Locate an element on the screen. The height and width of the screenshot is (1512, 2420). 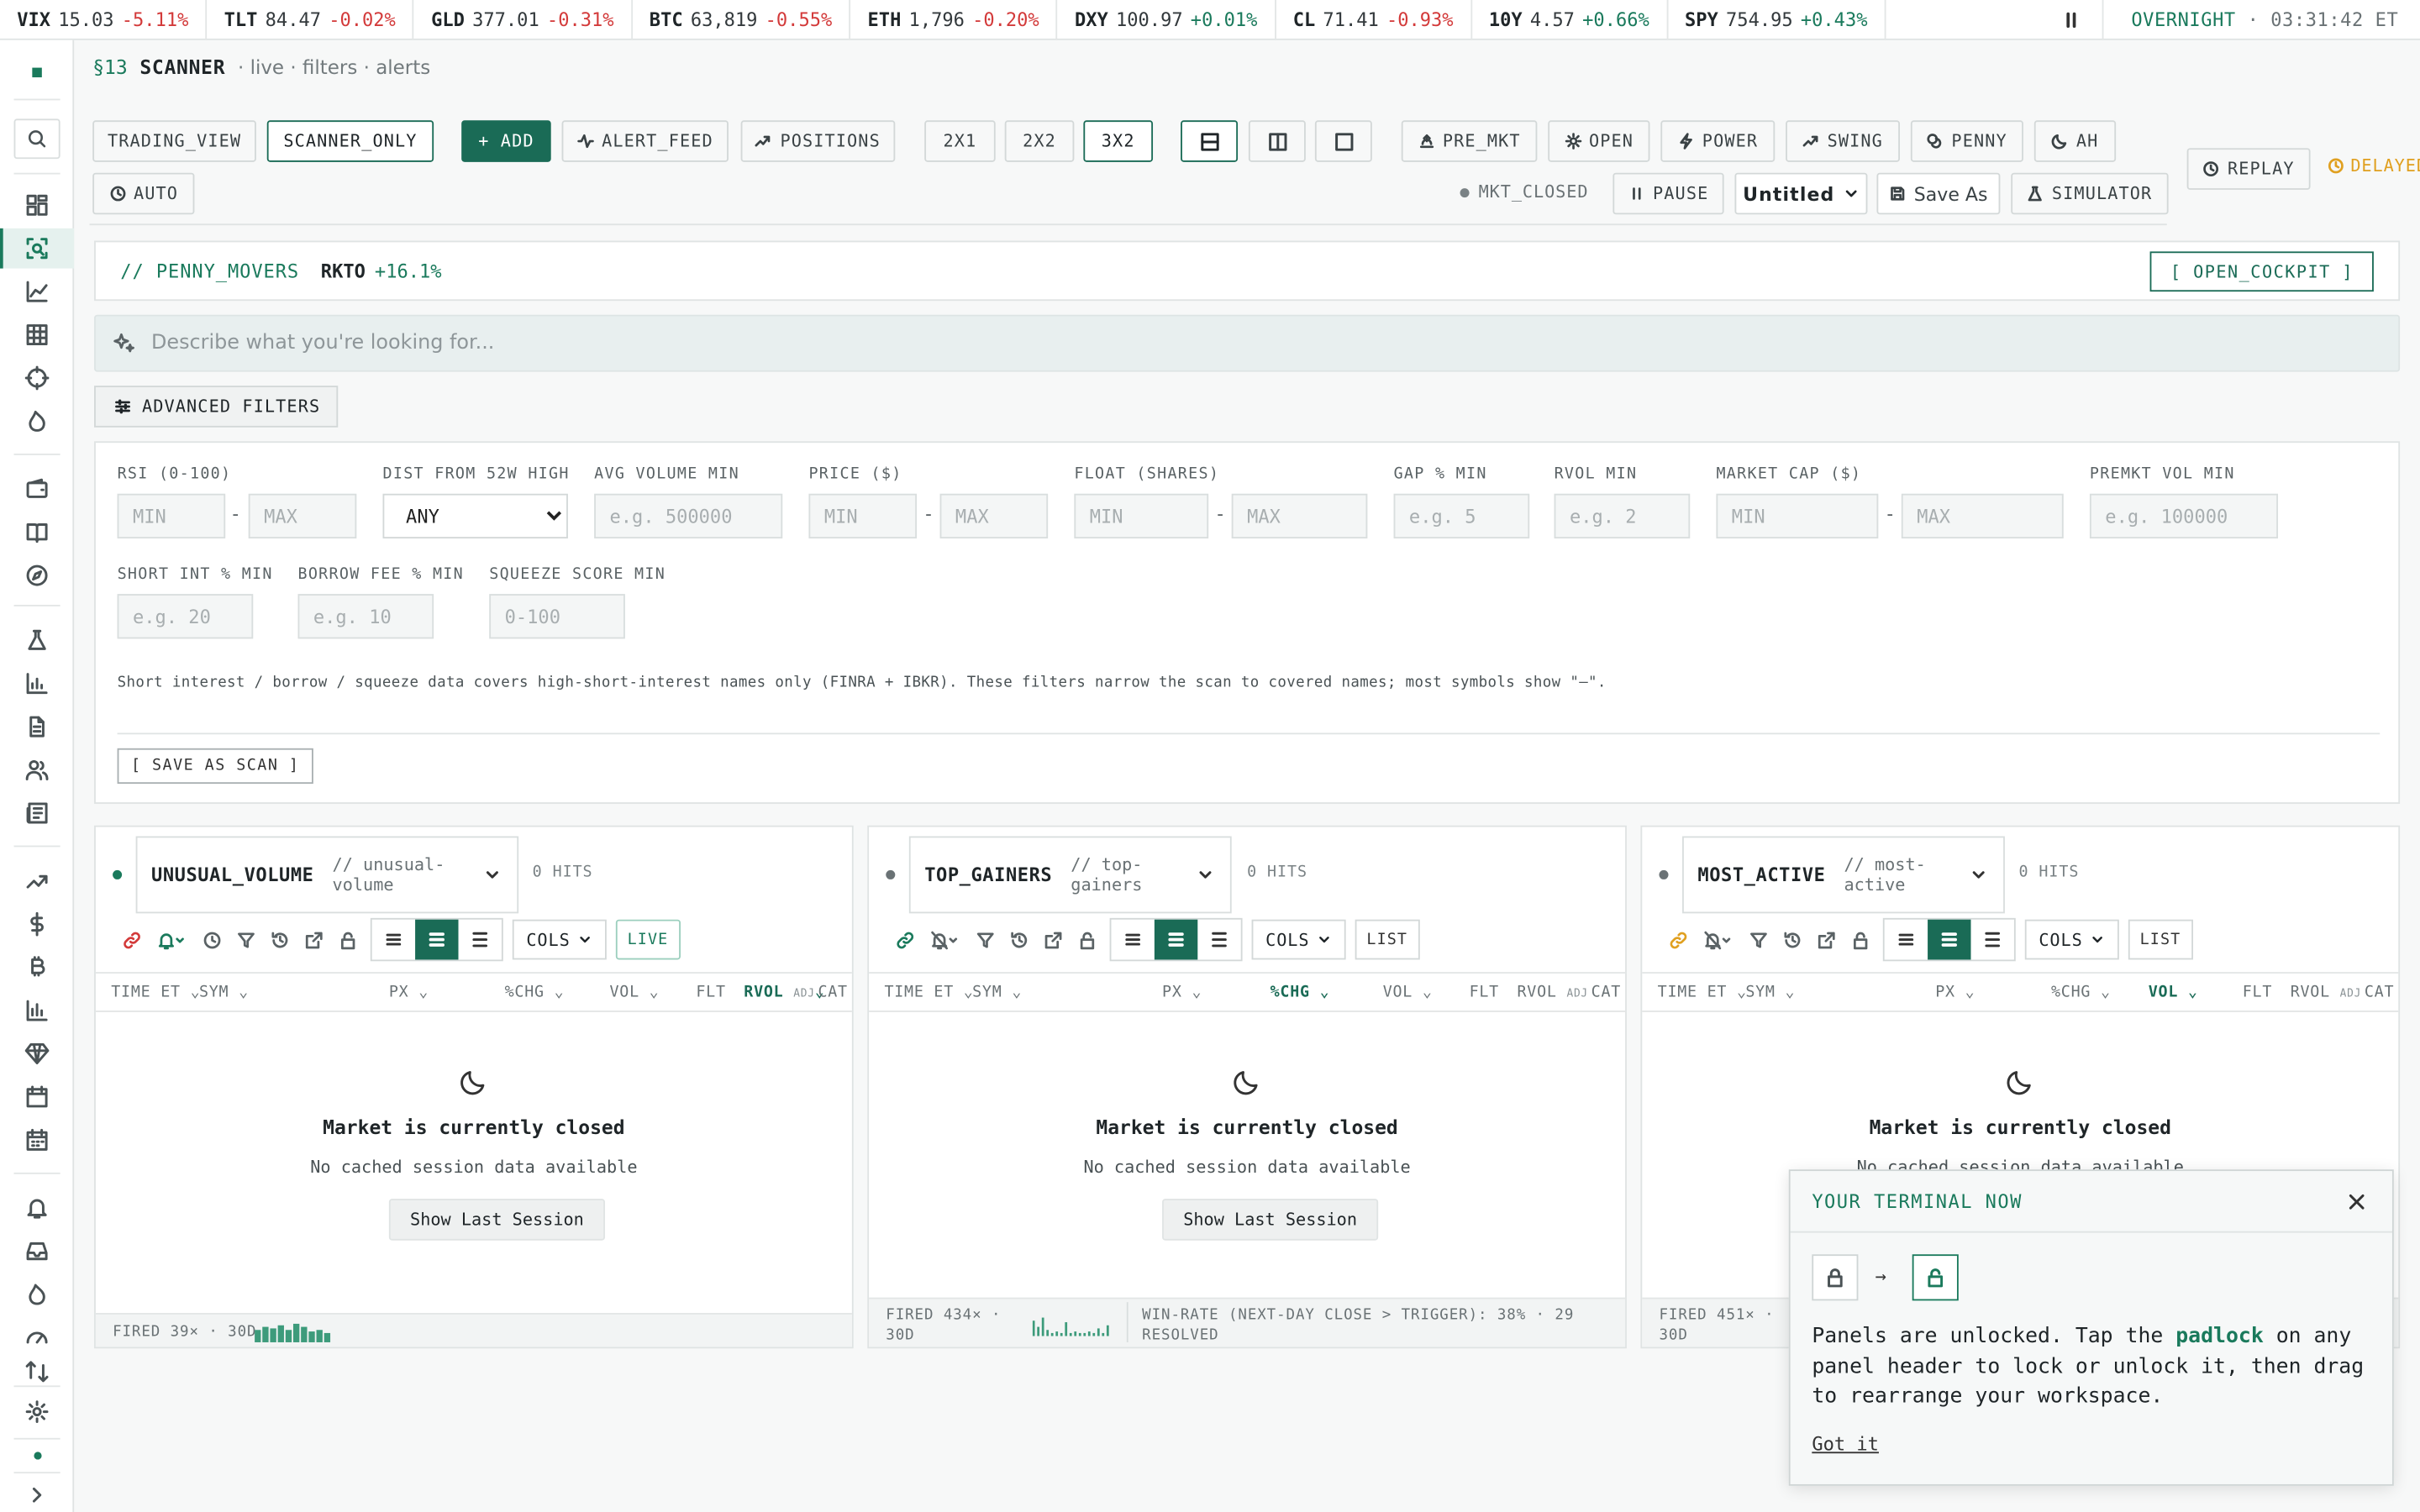
sidebar-item-settings is located at coordinates (37, 1412).